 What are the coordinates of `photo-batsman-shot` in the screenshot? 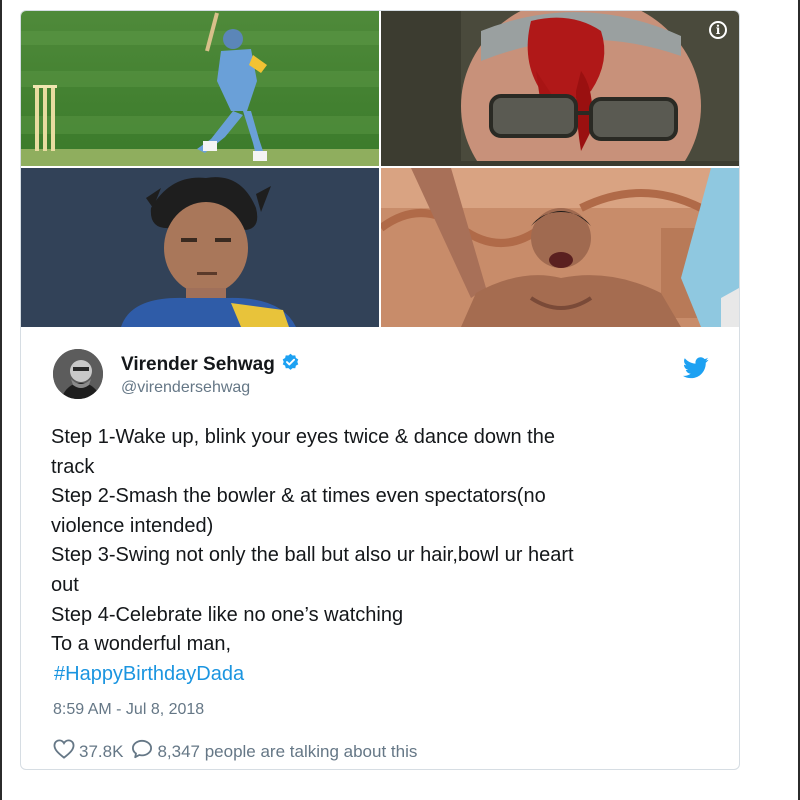 It's located at (200, 88).